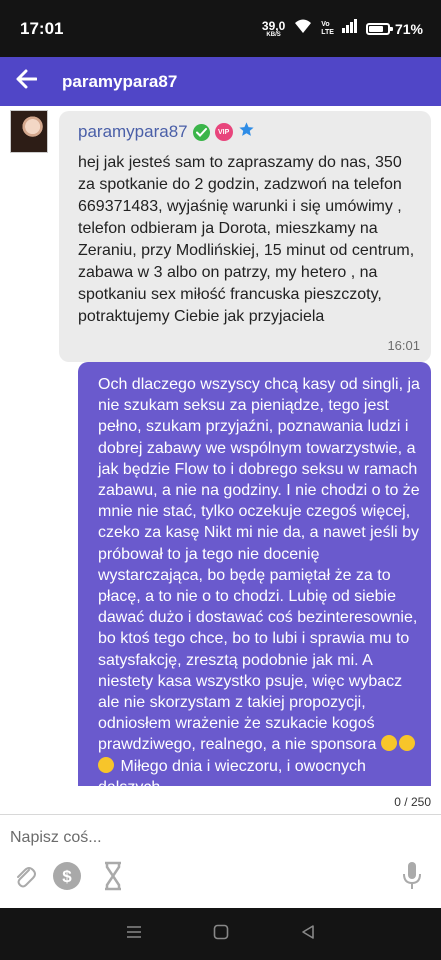  I want to click on hourglass-icon, so click(113, 878).